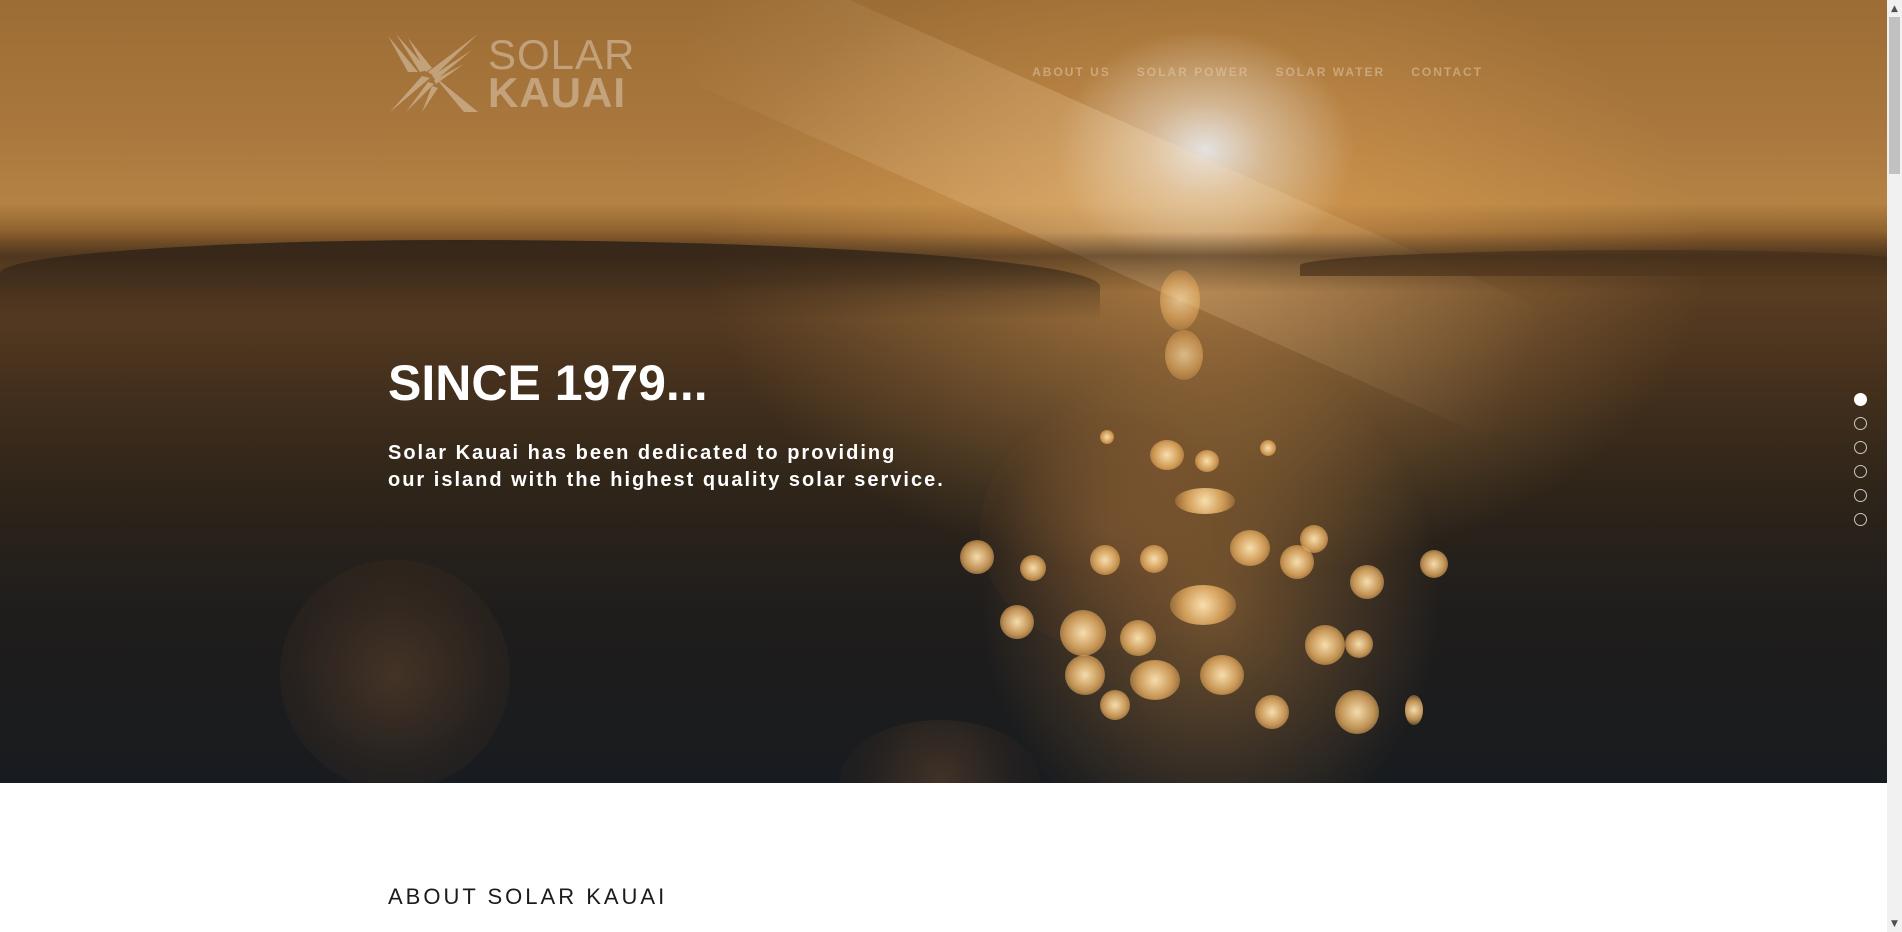 This screenshot has height=932, width=1902. I want to click on brand-line-2: KAUAI, so click(557, 92).